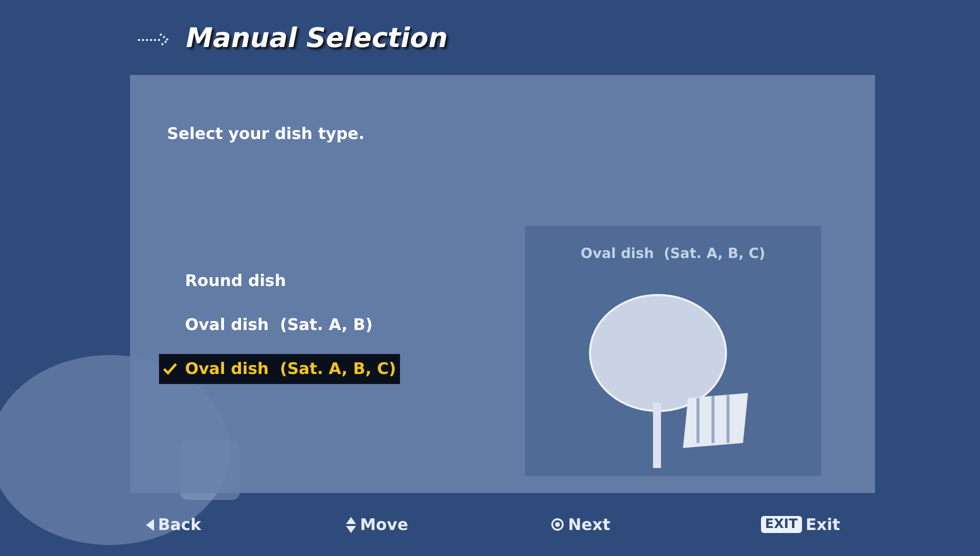 Image resolution: width=980 pixels, height=556 pixels. I want to click on exit-key: EXIT, so click(781, 524).